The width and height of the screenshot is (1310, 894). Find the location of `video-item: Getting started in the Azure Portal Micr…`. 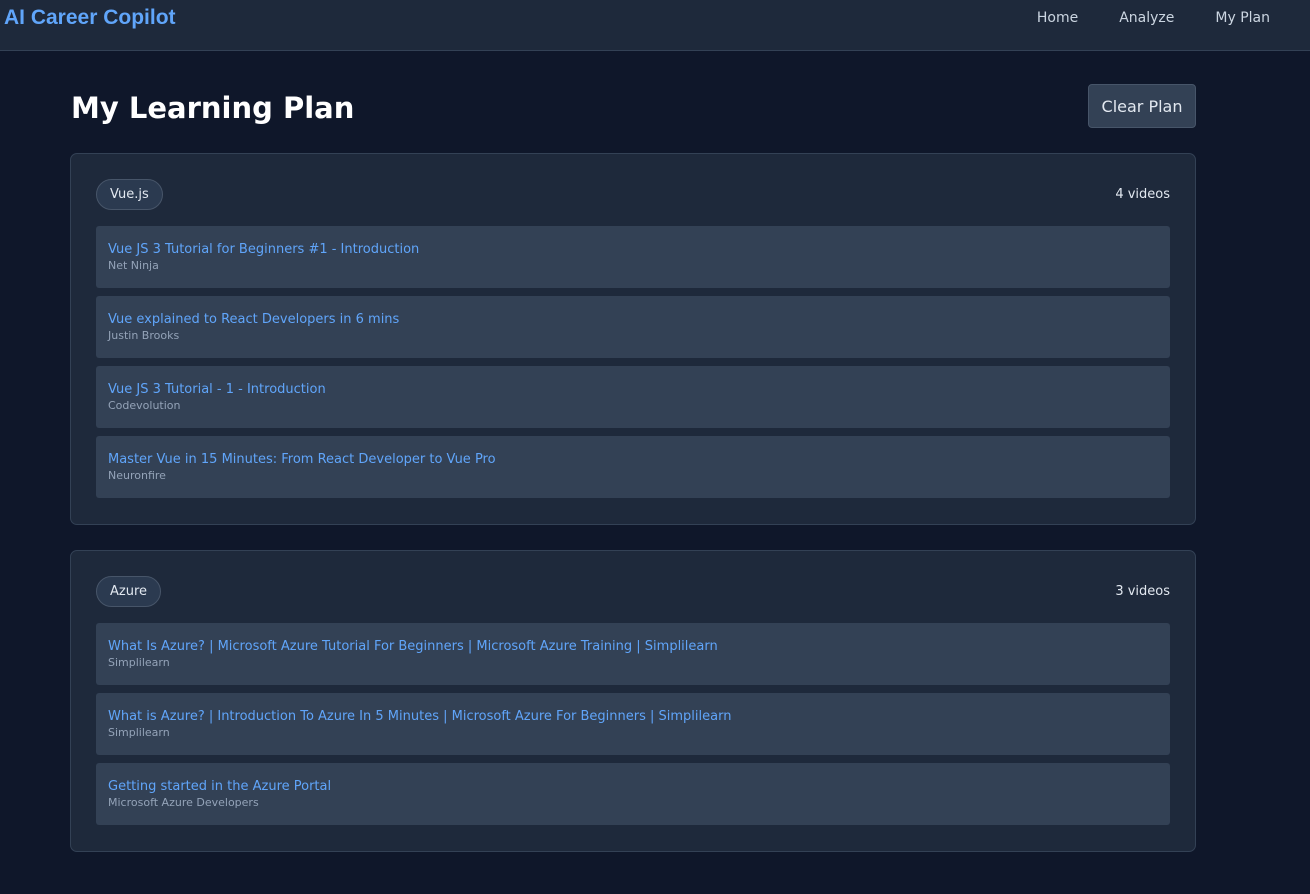

video-item: Getting started in the Azure Portal Micr… is located at coordinates (633, 794).